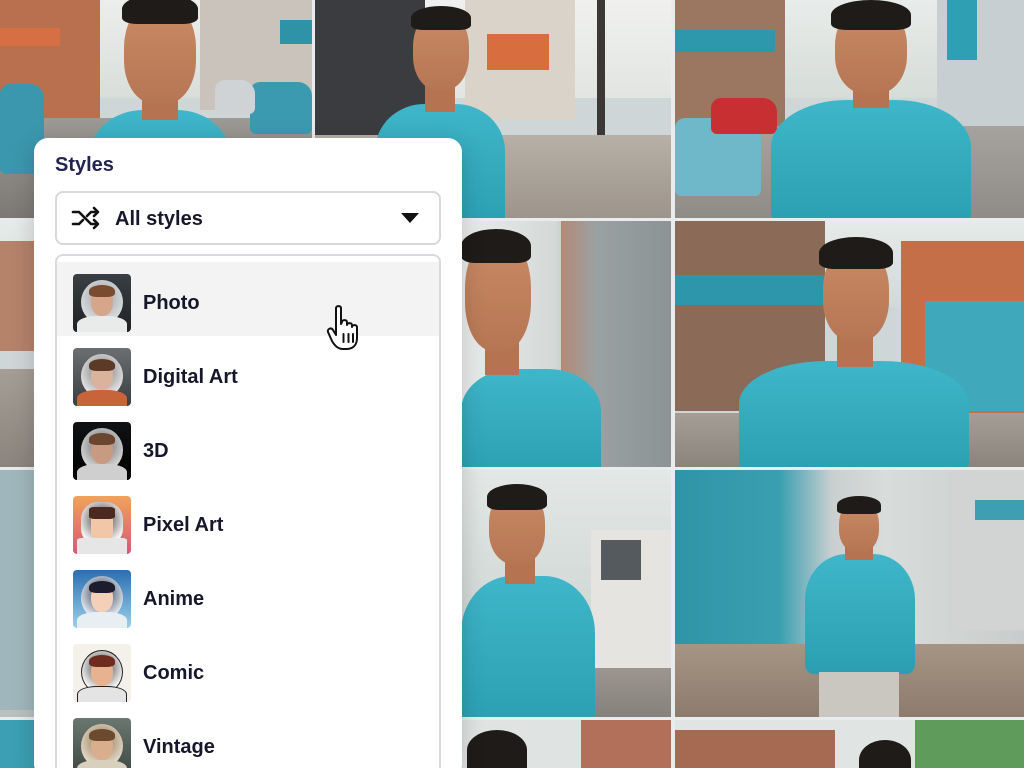 The height and width of the screenshot is (768, 1024). What do you see at coordinates (102, 743) in the screenshot?
I see `vintage-thumbnail` at bounding box center [102, 743].